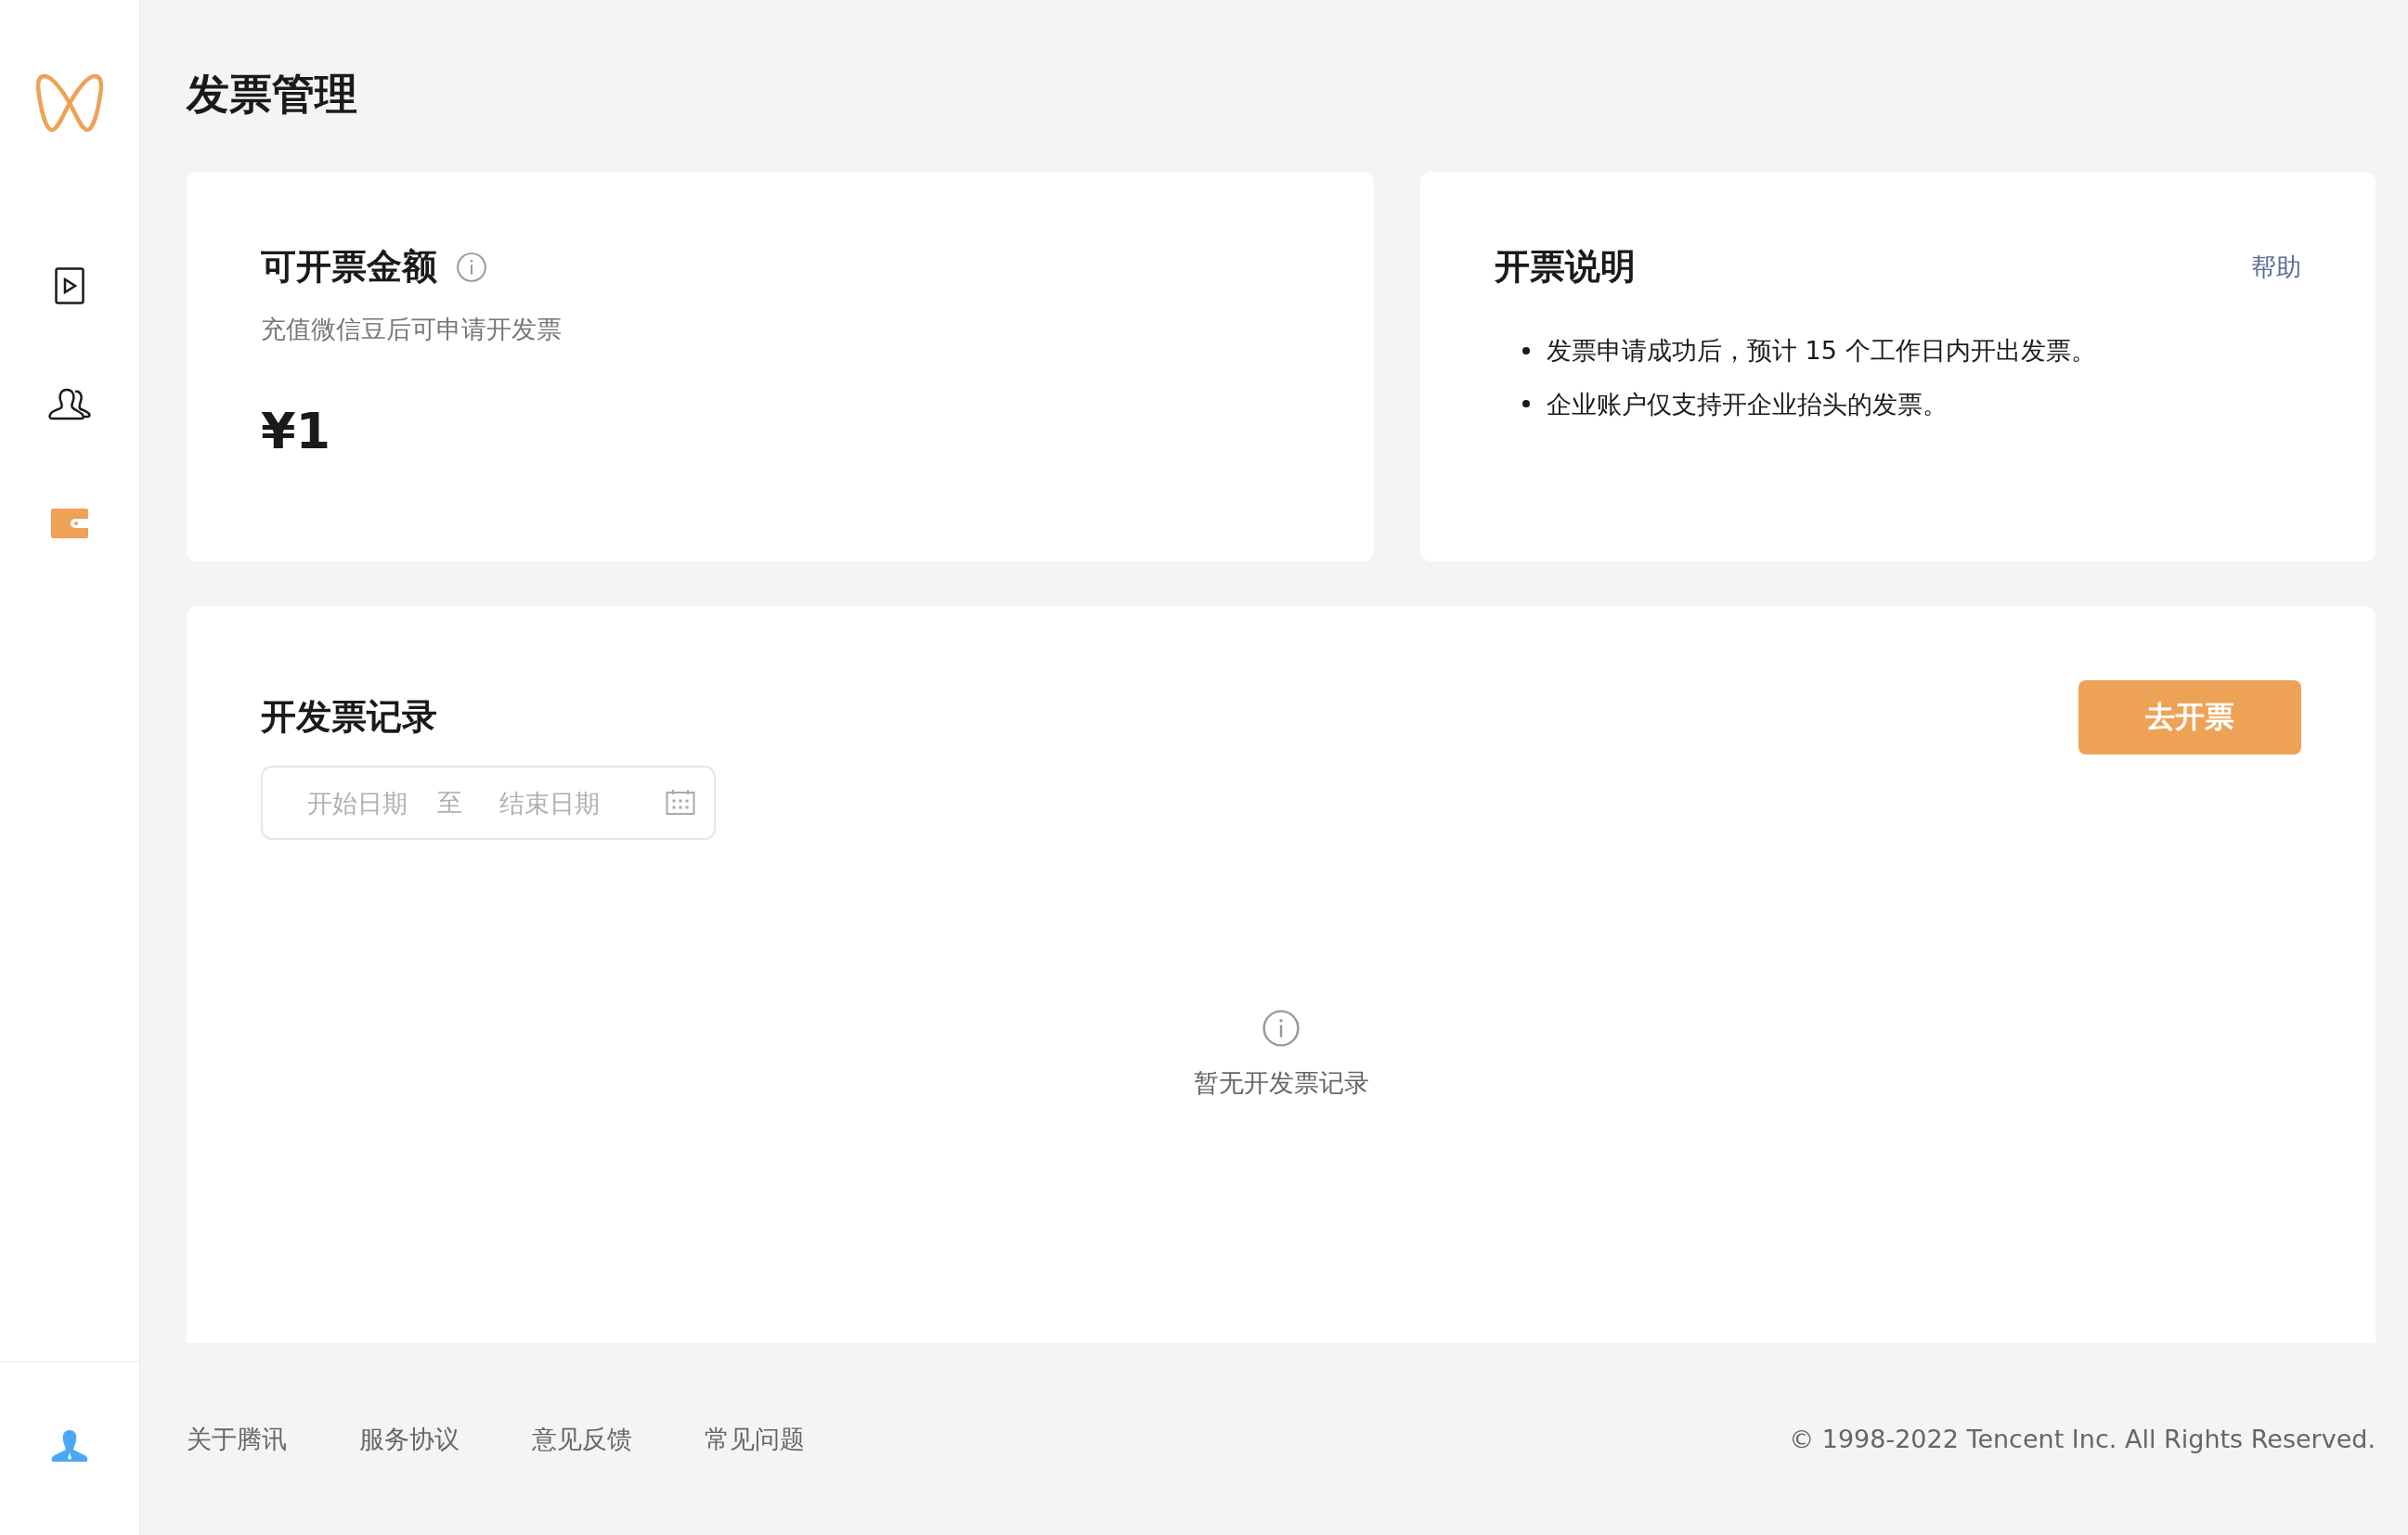  Describe the element at coordinates (237, 1439) in the screenshot. I see `footer-link: 关于腾讯` at that location.